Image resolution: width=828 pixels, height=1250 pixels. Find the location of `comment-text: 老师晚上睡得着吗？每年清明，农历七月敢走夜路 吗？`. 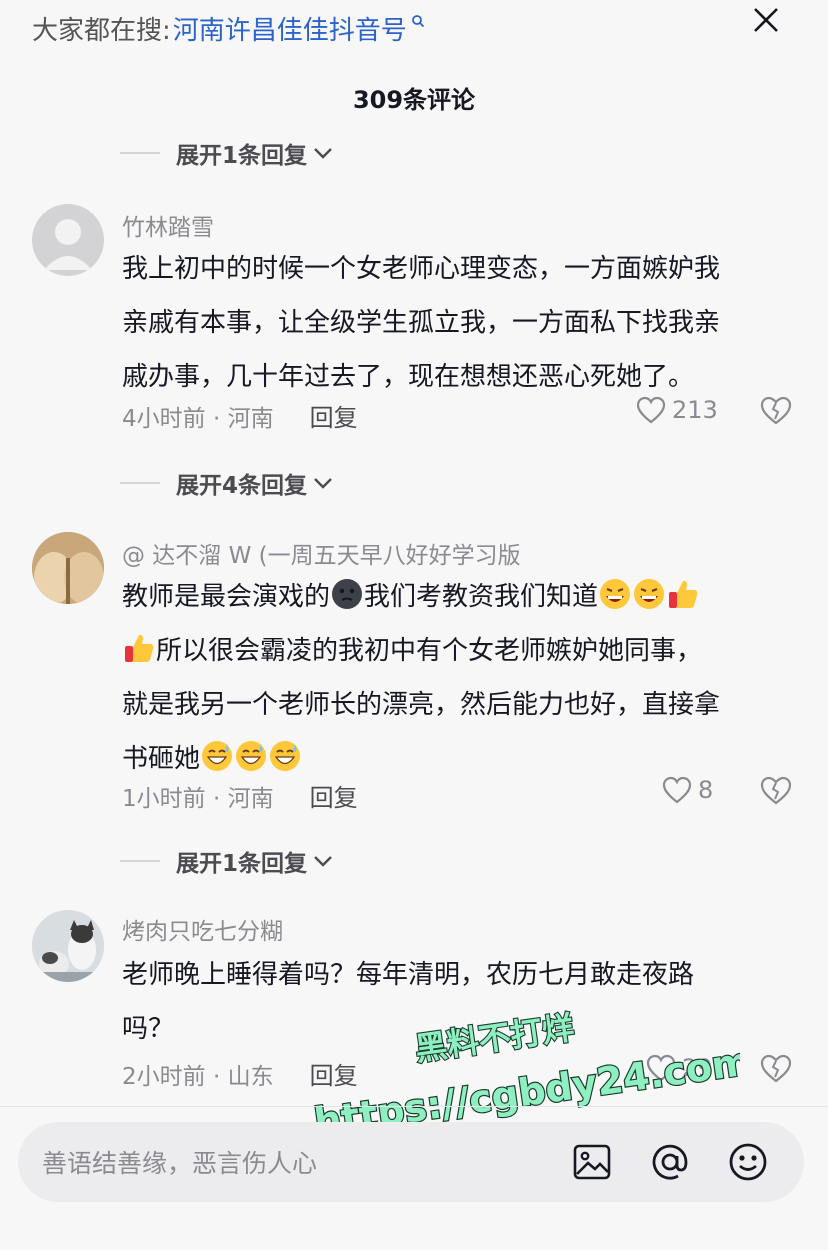

comment-text: 老师晚上睡得着吗？每年清明，农历七月敢走夜路 吗？ is located at coordinates (462, 1002).